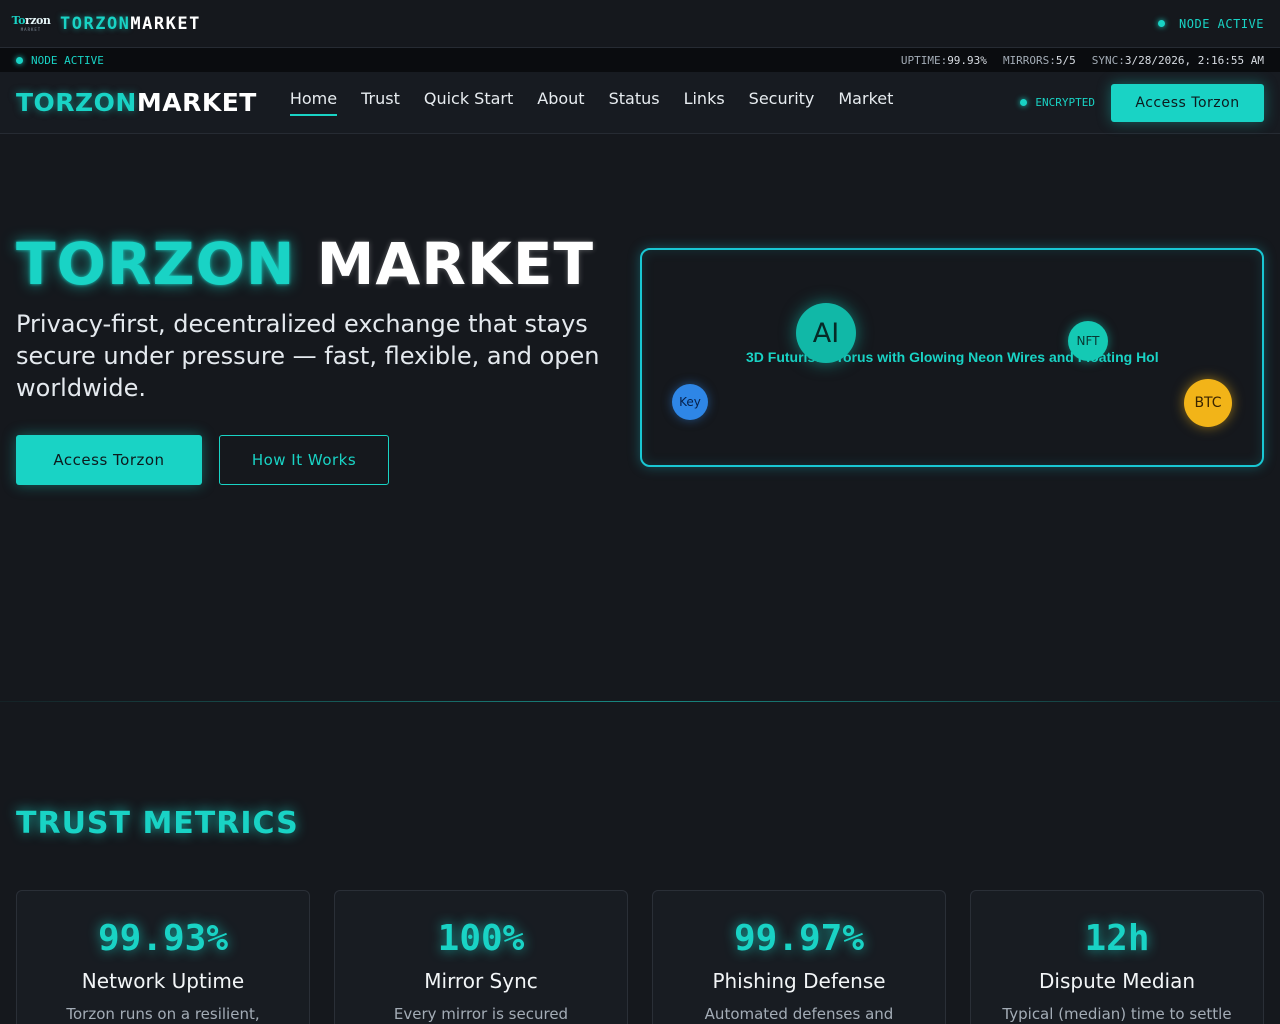 Image resolution: width=1280 pixels, height=1024 pixels. Describe the element at coordinates (782, 102) in the screenshot. I see `nav-link-security: Security` at that location.